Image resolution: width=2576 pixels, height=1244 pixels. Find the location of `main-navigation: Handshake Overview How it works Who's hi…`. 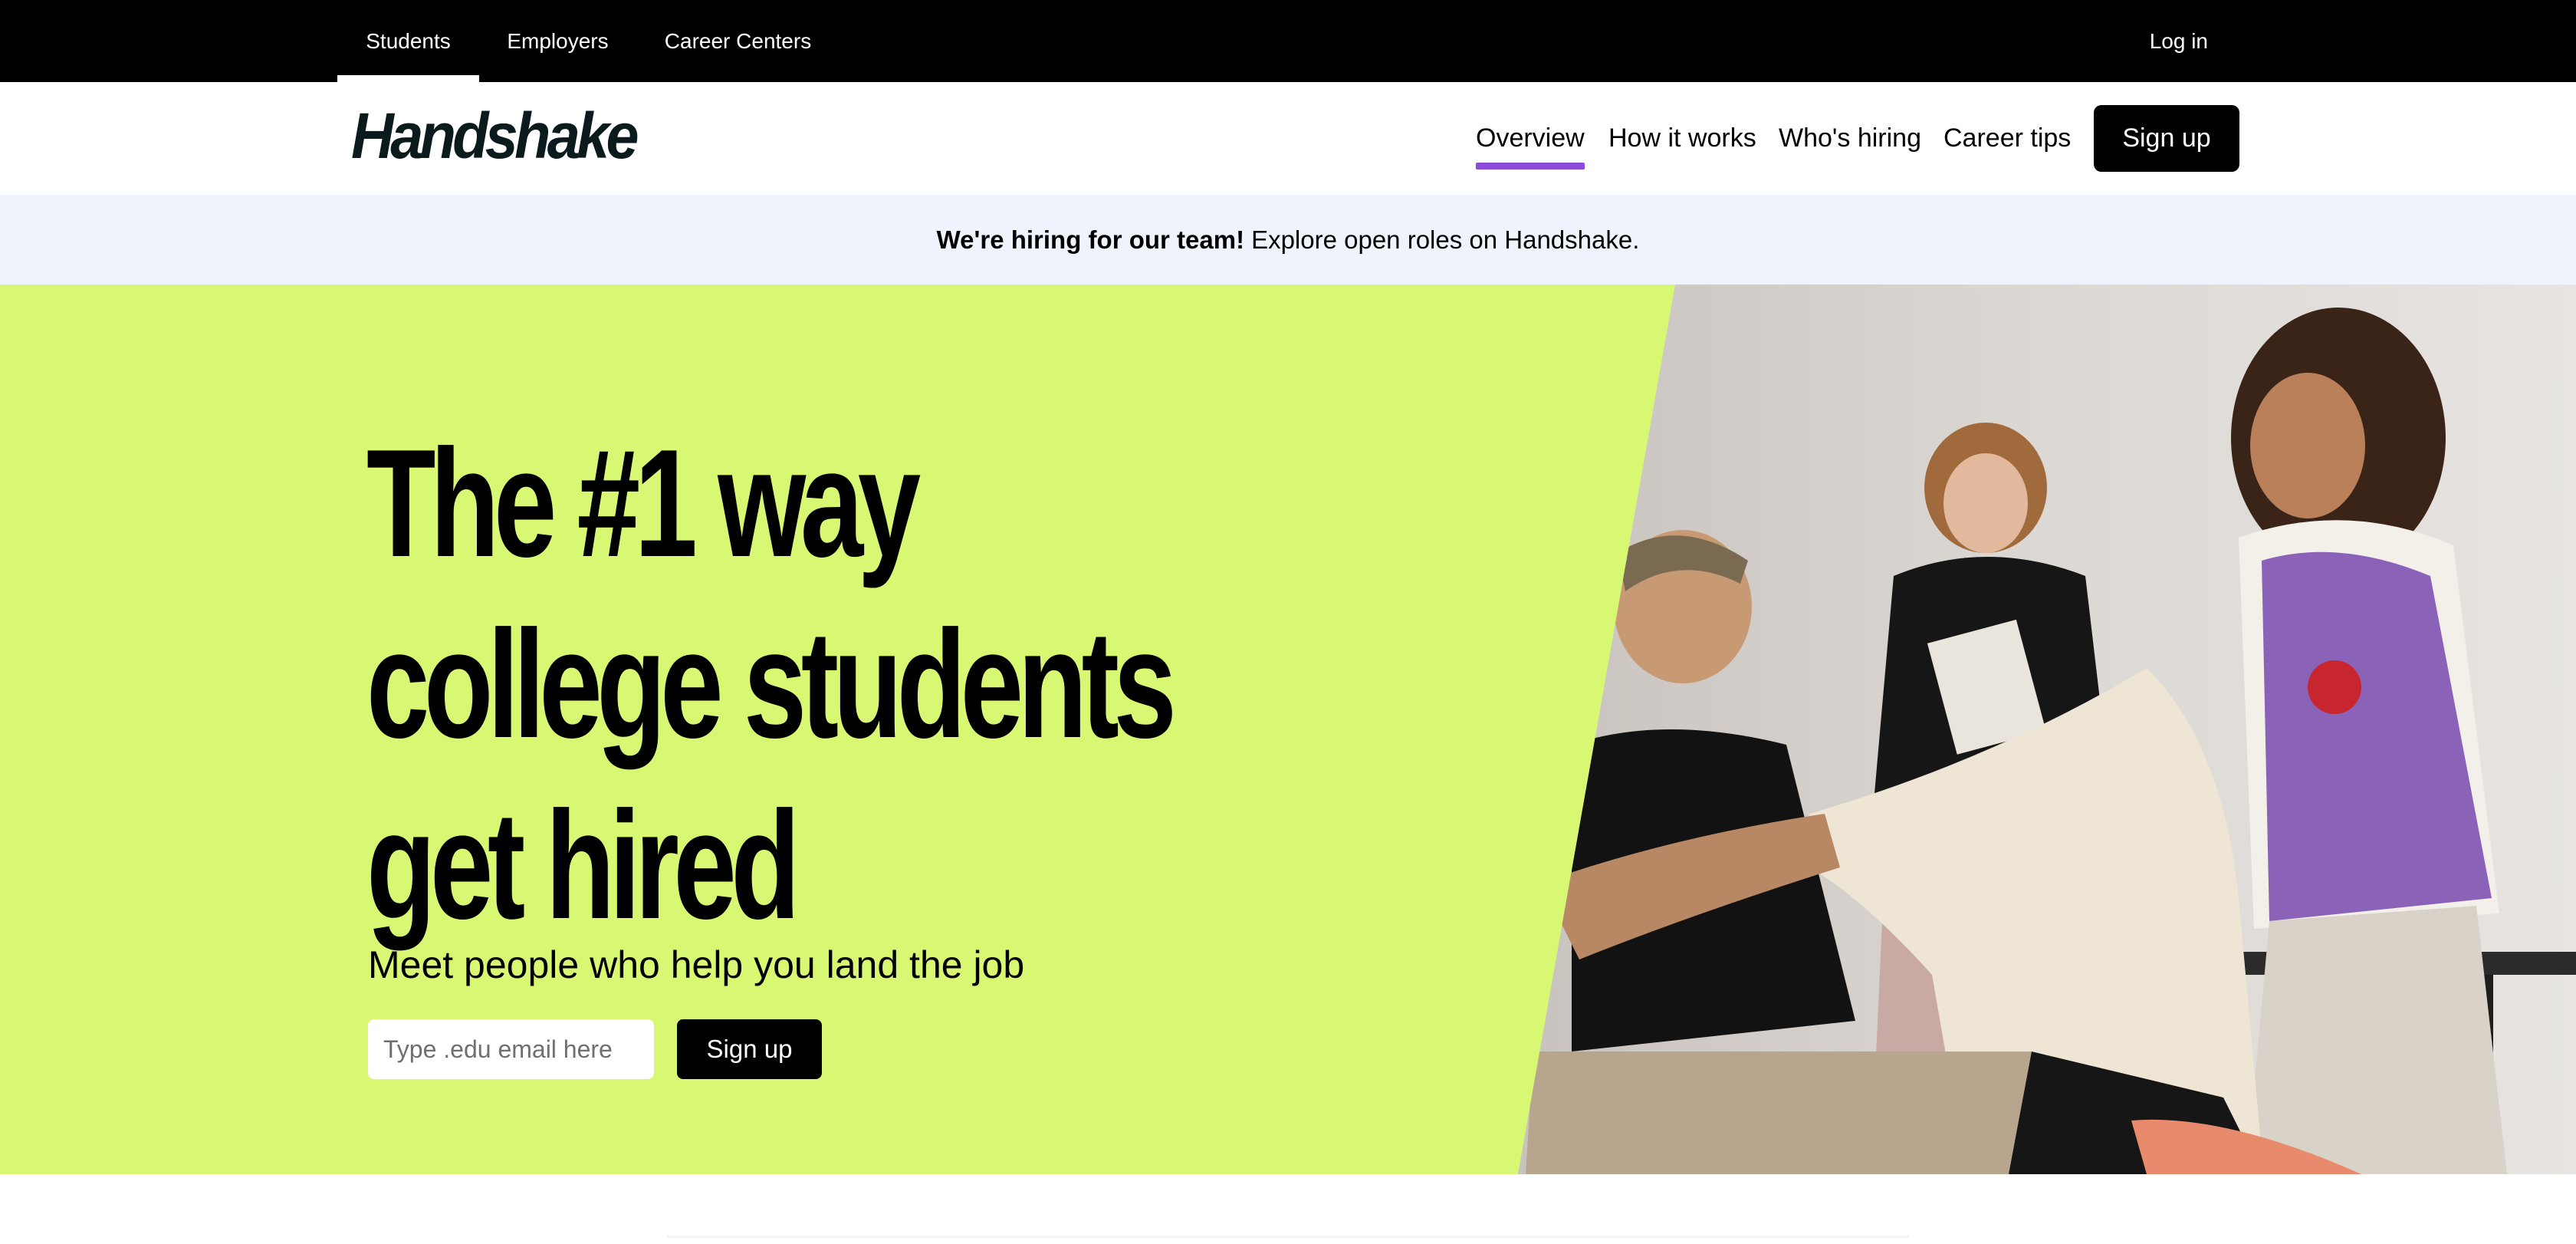

main-navigation: Handshake Overview How it works Who's hi… is located at coordinates (1288, 138).